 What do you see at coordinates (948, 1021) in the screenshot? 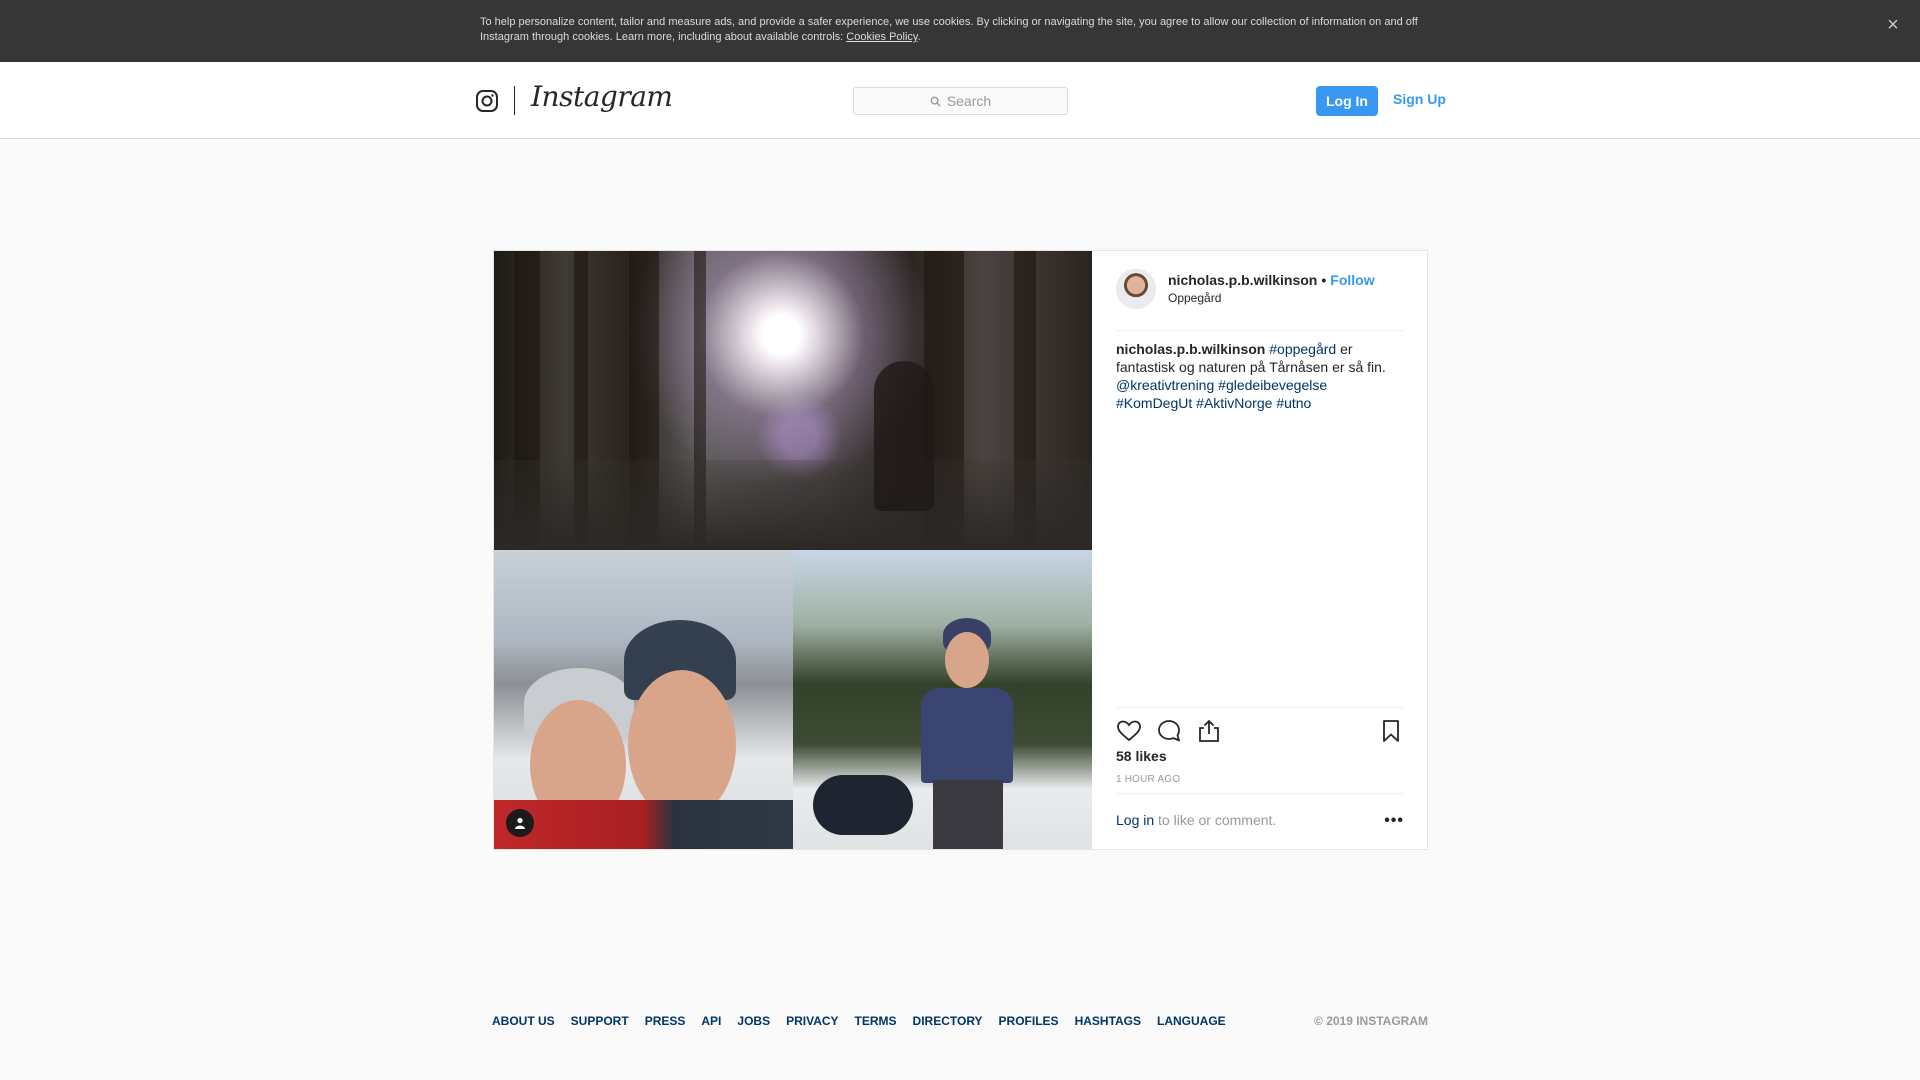
I see `footer-link-directory: DIRECTORY` at bounding box center [948, 1021].